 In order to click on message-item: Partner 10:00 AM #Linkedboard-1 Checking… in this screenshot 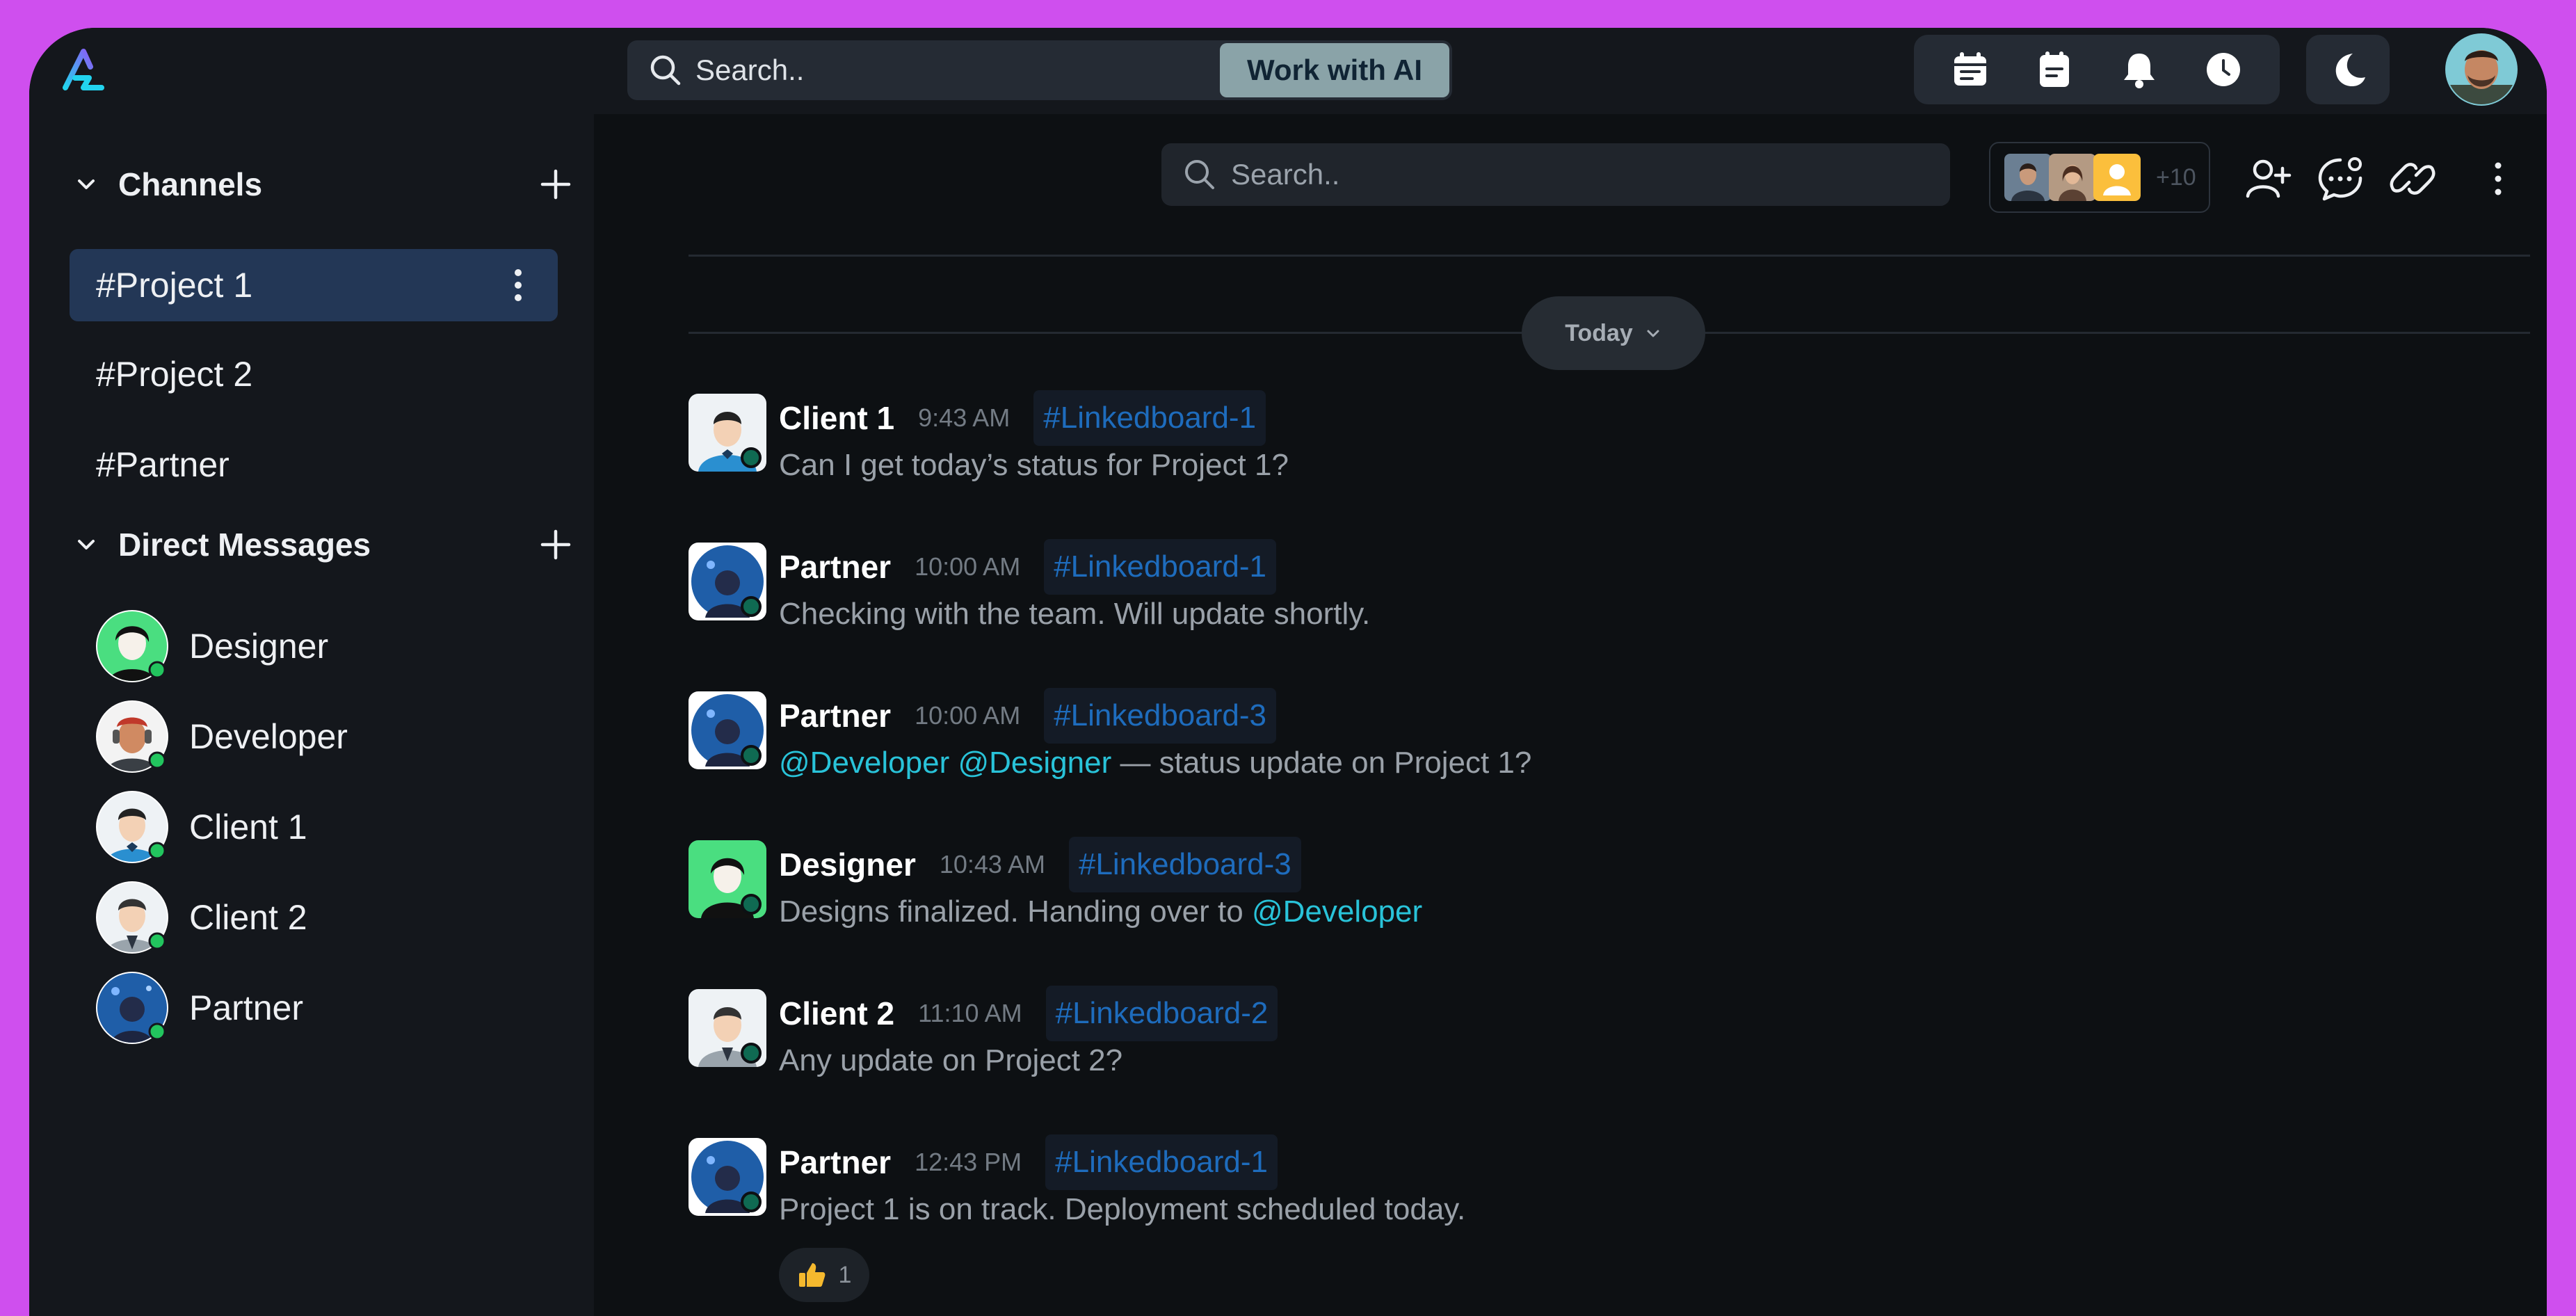, I will do `click(1593, 597)`.